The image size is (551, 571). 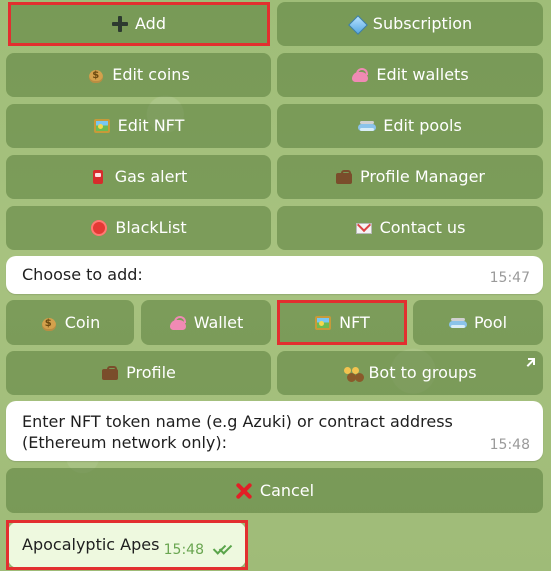 What do you see at coordinates (422, 125) in the screenshot?
I see `edit-pools-label: Edit pools` at bounding box center [422, 125].